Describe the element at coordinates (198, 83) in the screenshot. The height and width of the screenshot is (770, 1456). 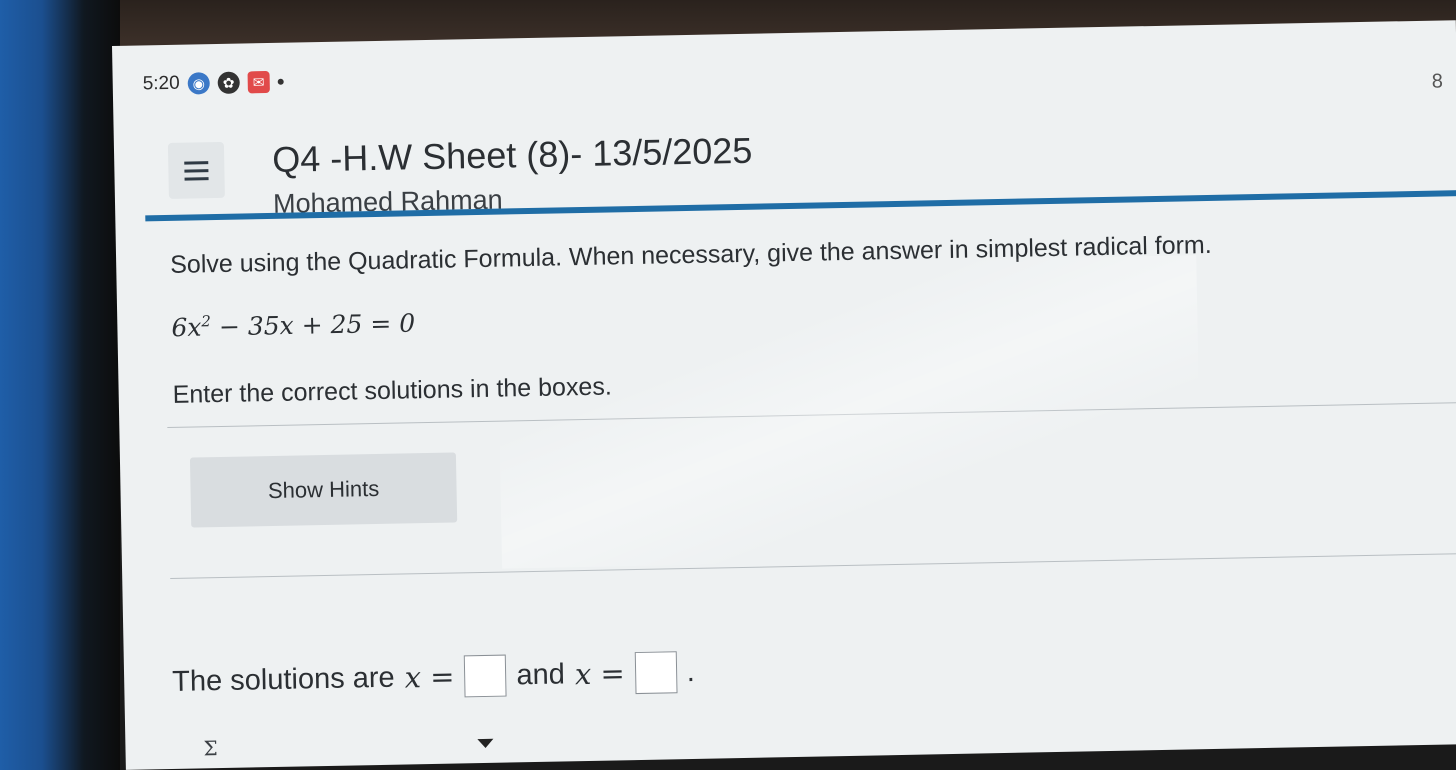
I see `notification-icon: ◉` at that location.